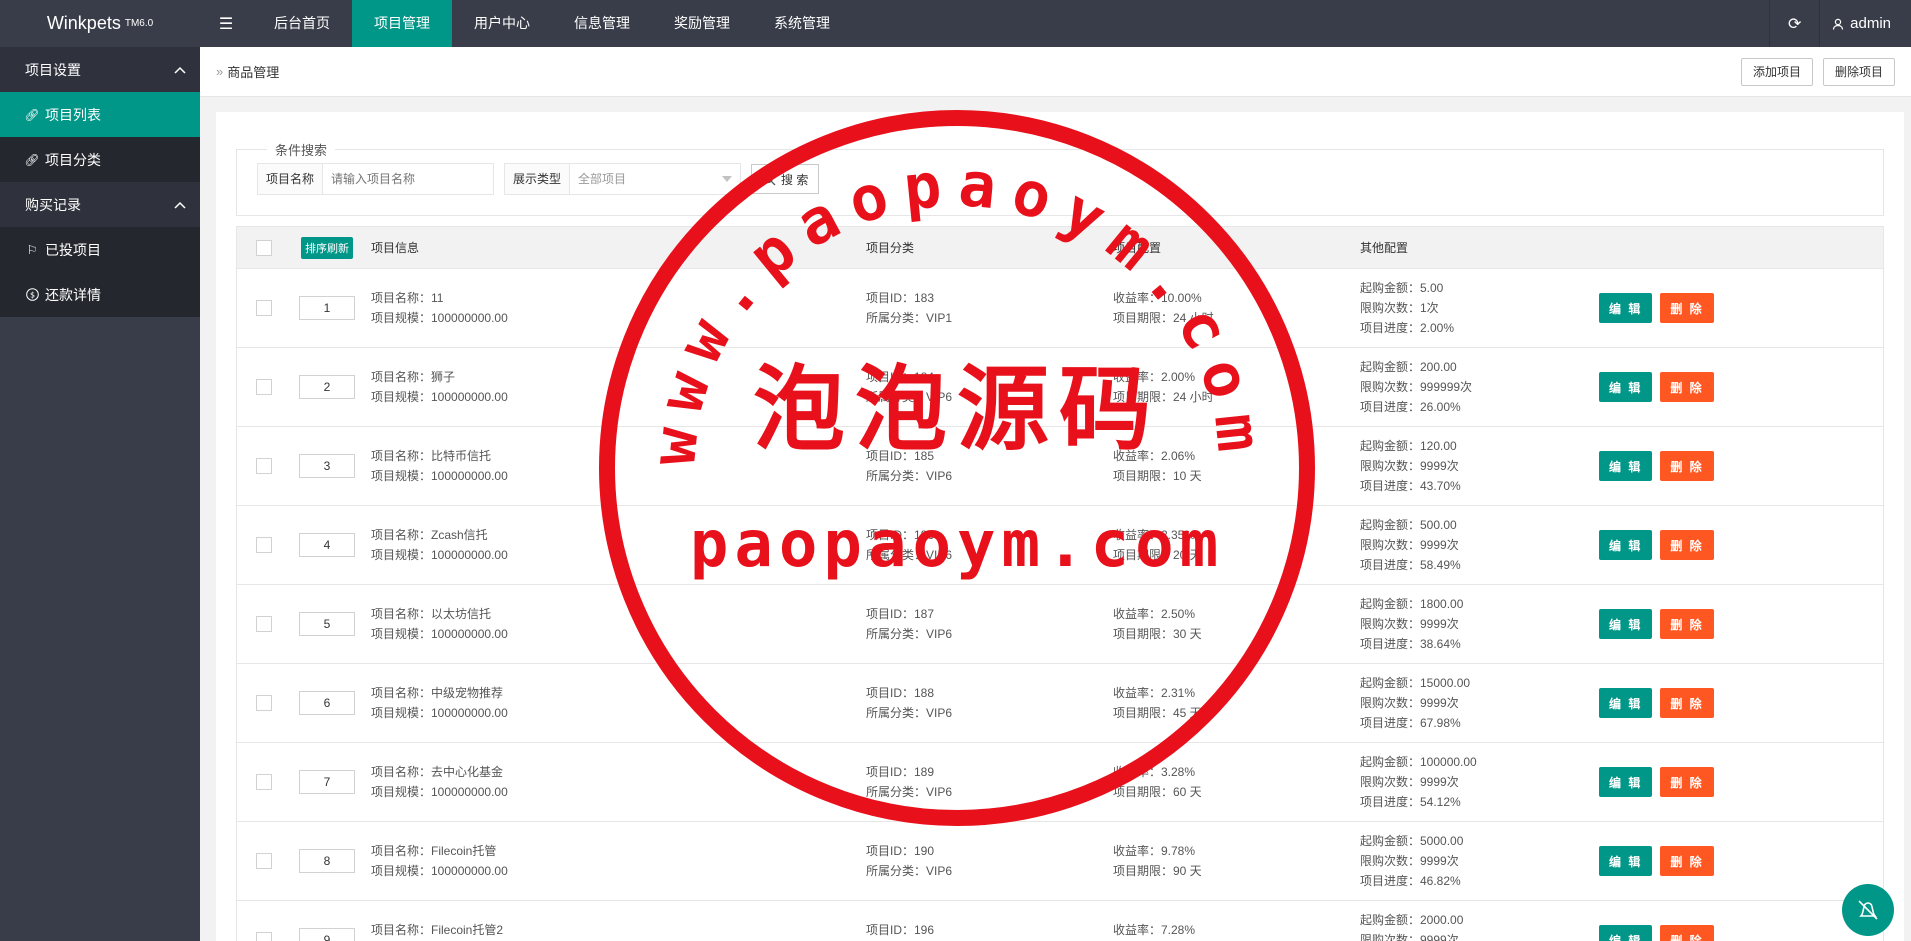  What do you see at coordinates (32, 294) in the screenshot?
I see `dollar-icon: $` at bounding box center [32, 294].